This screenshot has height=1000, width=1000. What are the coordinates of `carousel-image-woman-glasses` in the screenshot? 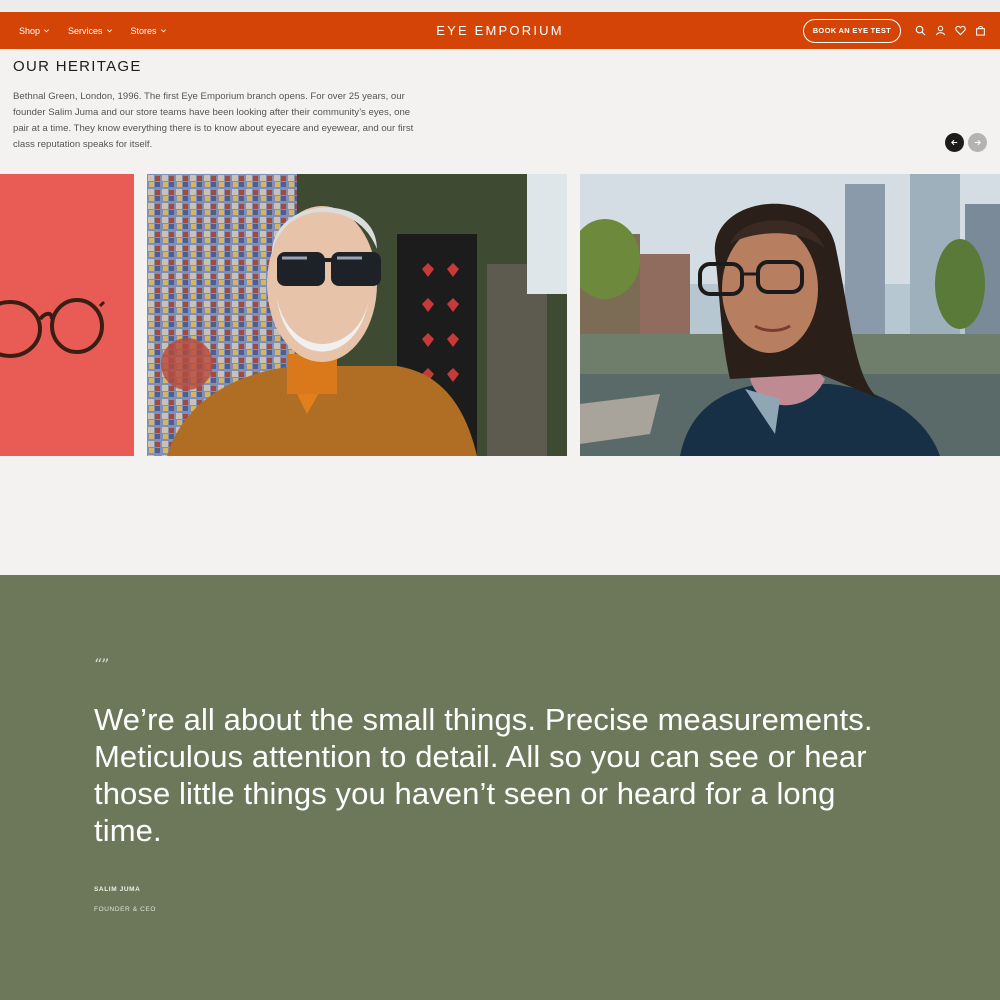 It's located at (790, 315).